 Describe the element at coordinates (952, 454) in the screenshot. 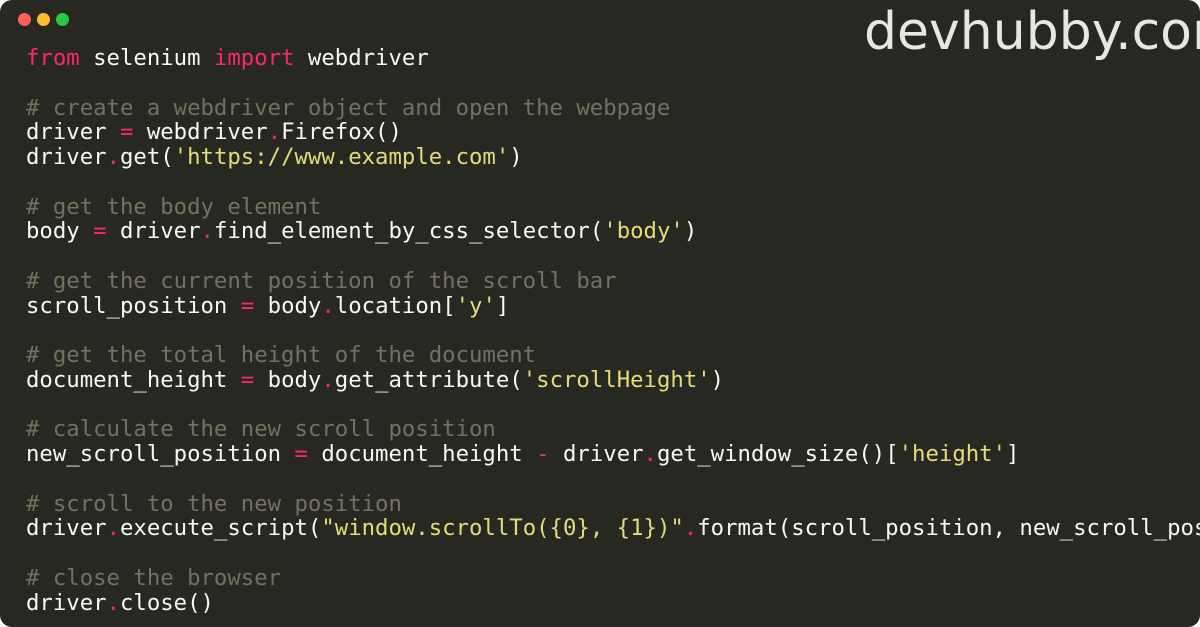

I see `string-literal: 'height'` at that location.